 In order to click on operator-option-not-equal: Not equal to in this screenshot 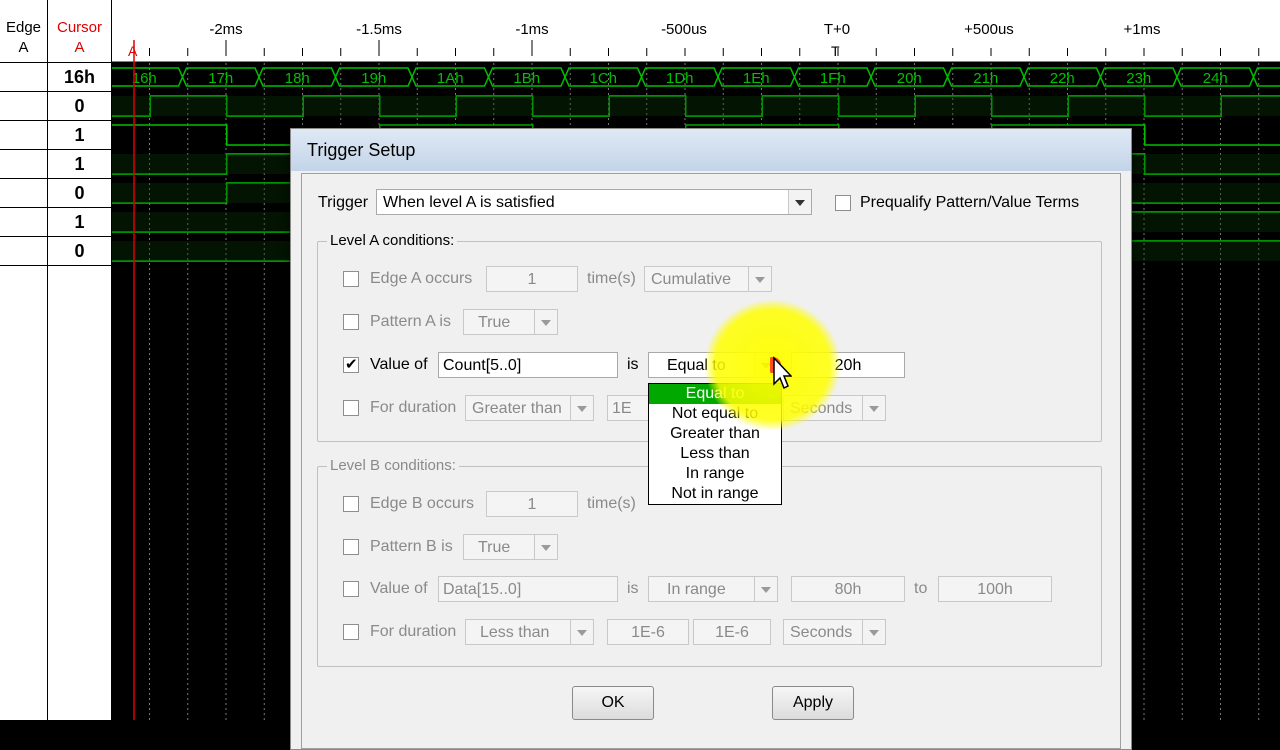, I will do `click(715, 414)`.